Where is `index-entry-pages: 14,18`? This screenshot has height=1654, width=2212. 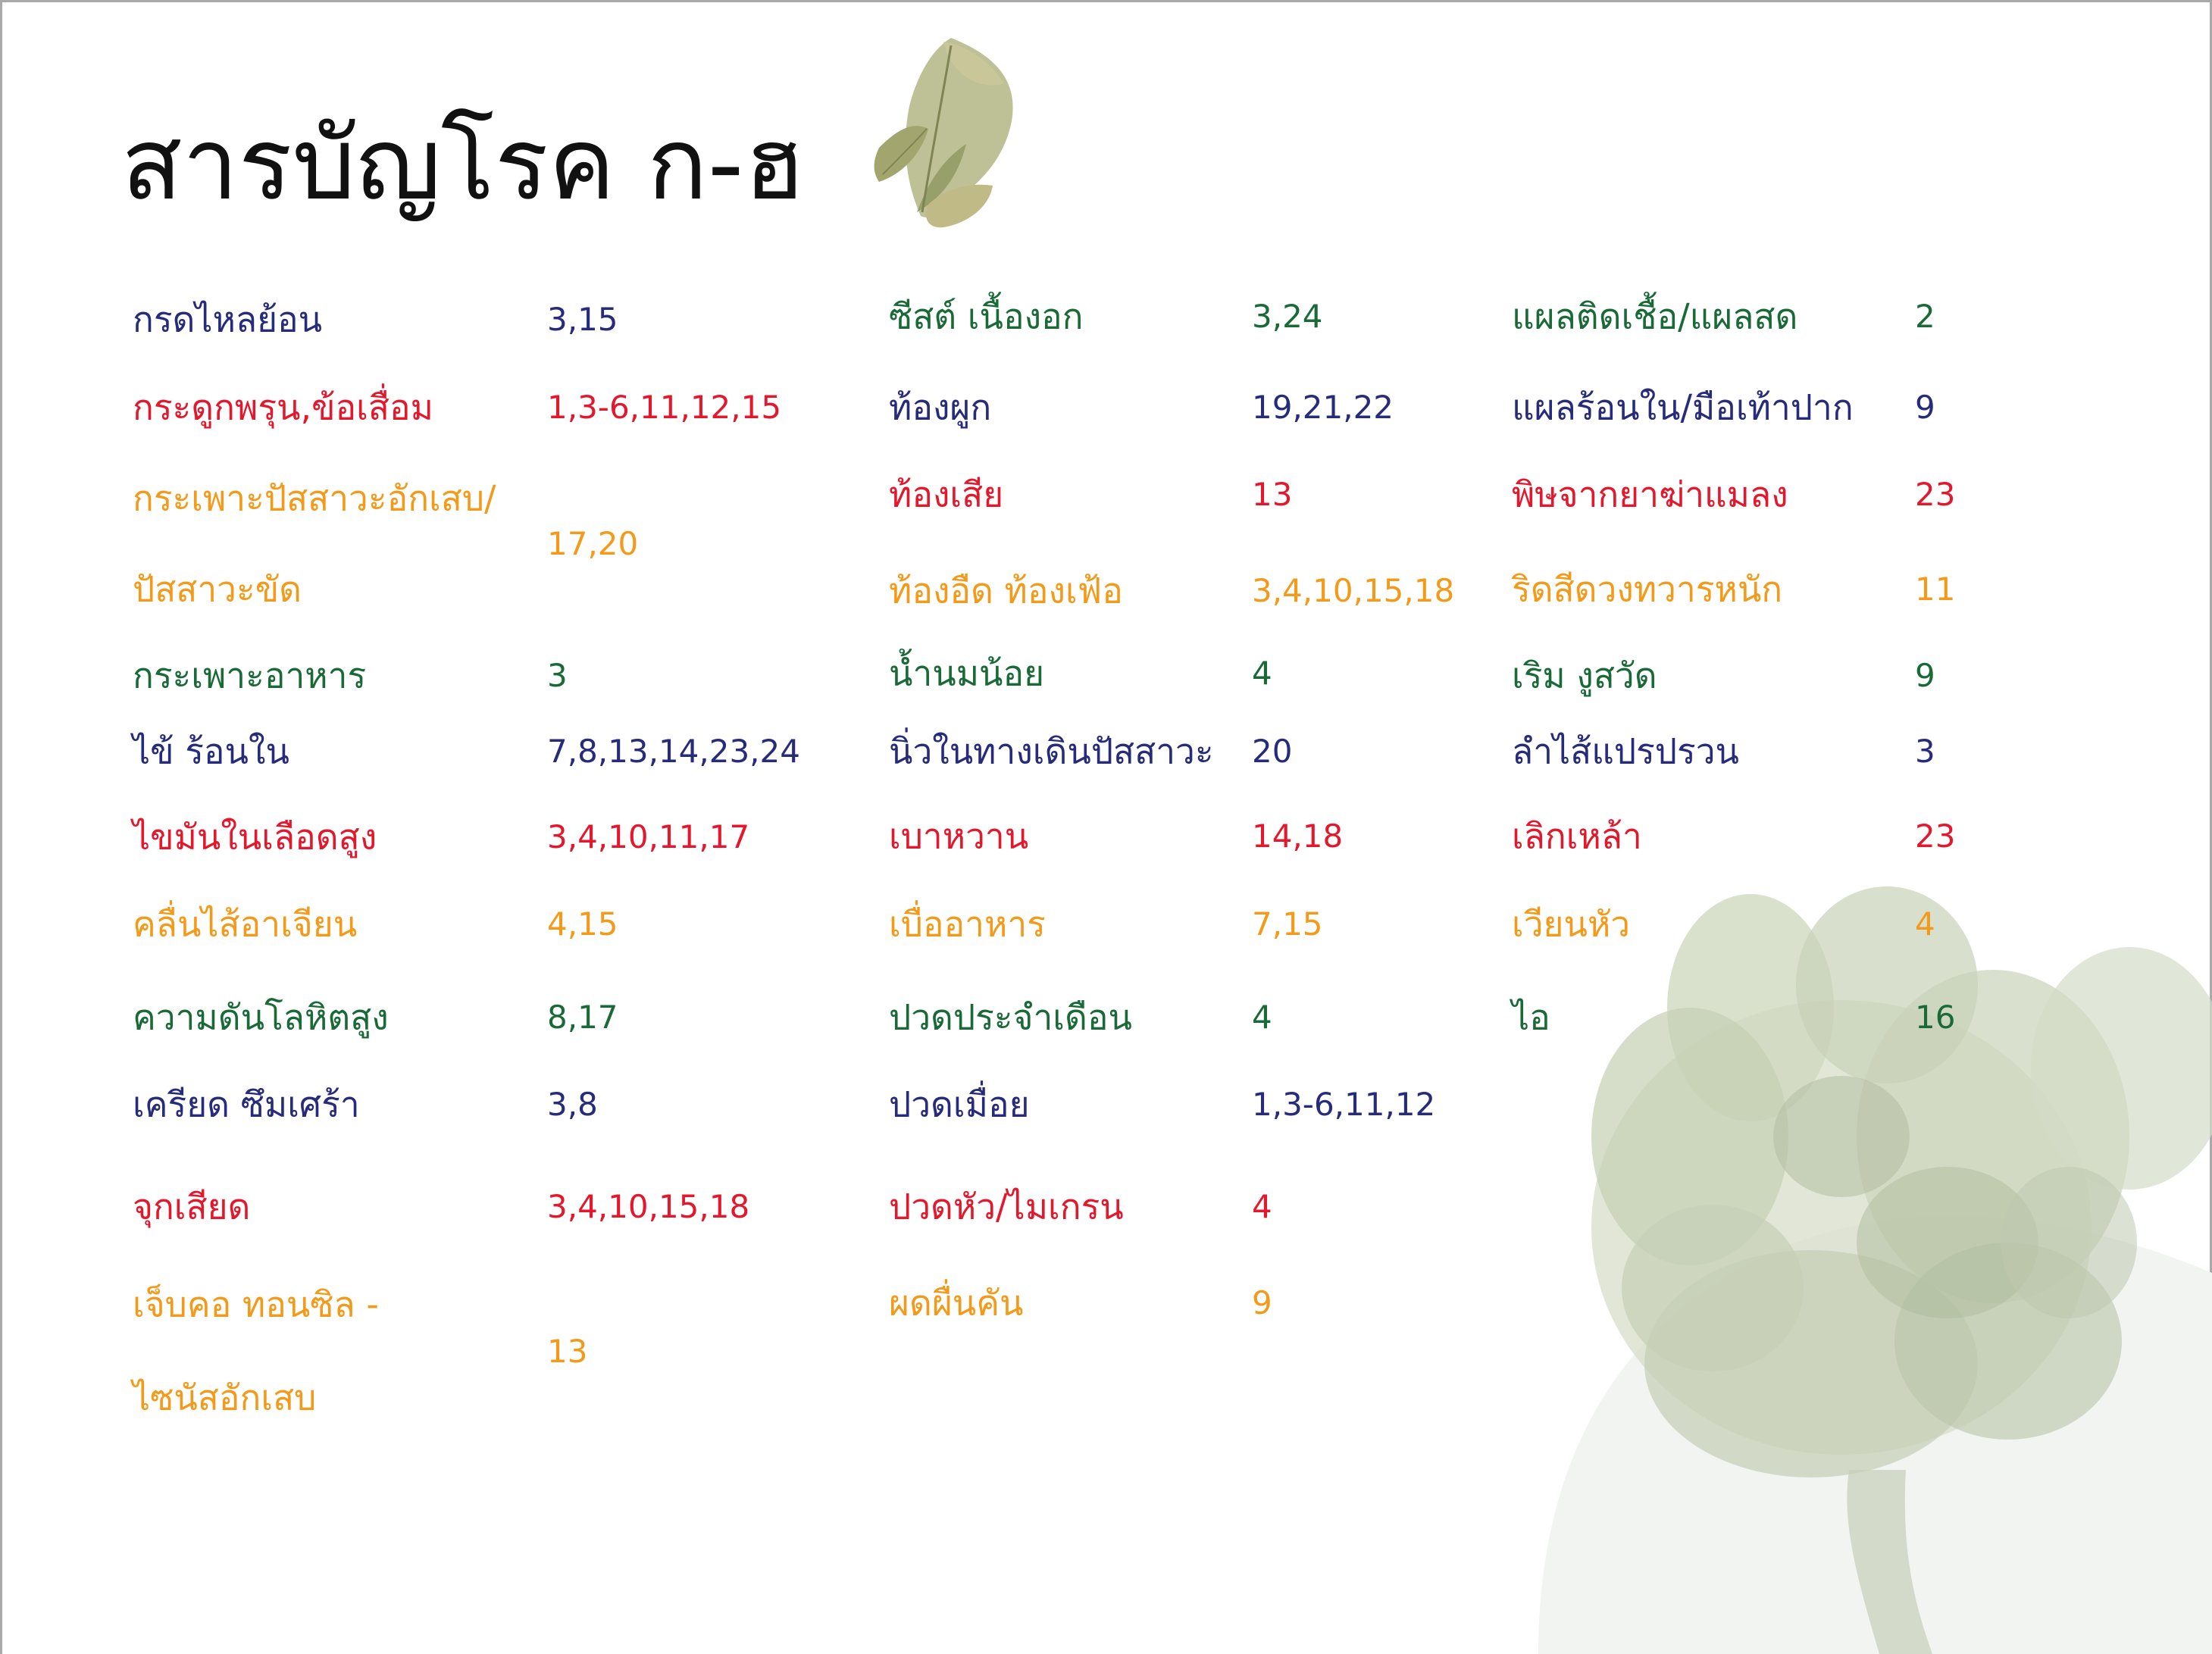
index-entry-pages: 14,18 is located at coordinates (1298, 836).